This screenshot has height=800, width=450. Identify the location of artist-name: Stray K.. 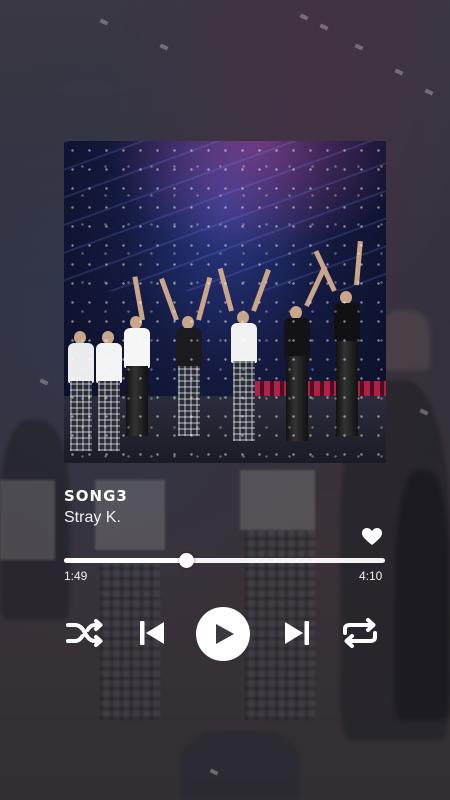
(92, 517).